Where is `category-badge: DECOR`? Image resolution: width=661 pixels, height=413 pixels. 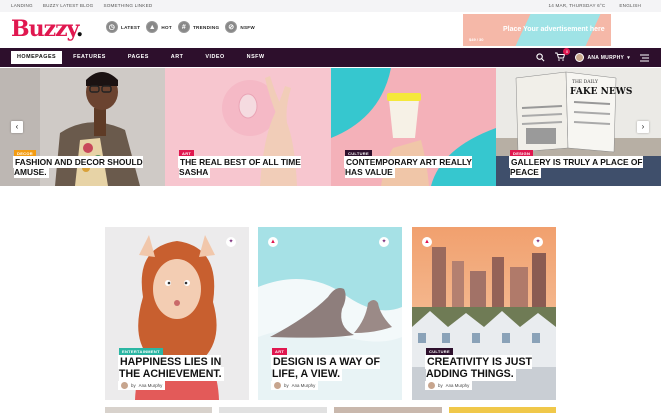 category-badge: DECOR is located at coordinates (25, 153).